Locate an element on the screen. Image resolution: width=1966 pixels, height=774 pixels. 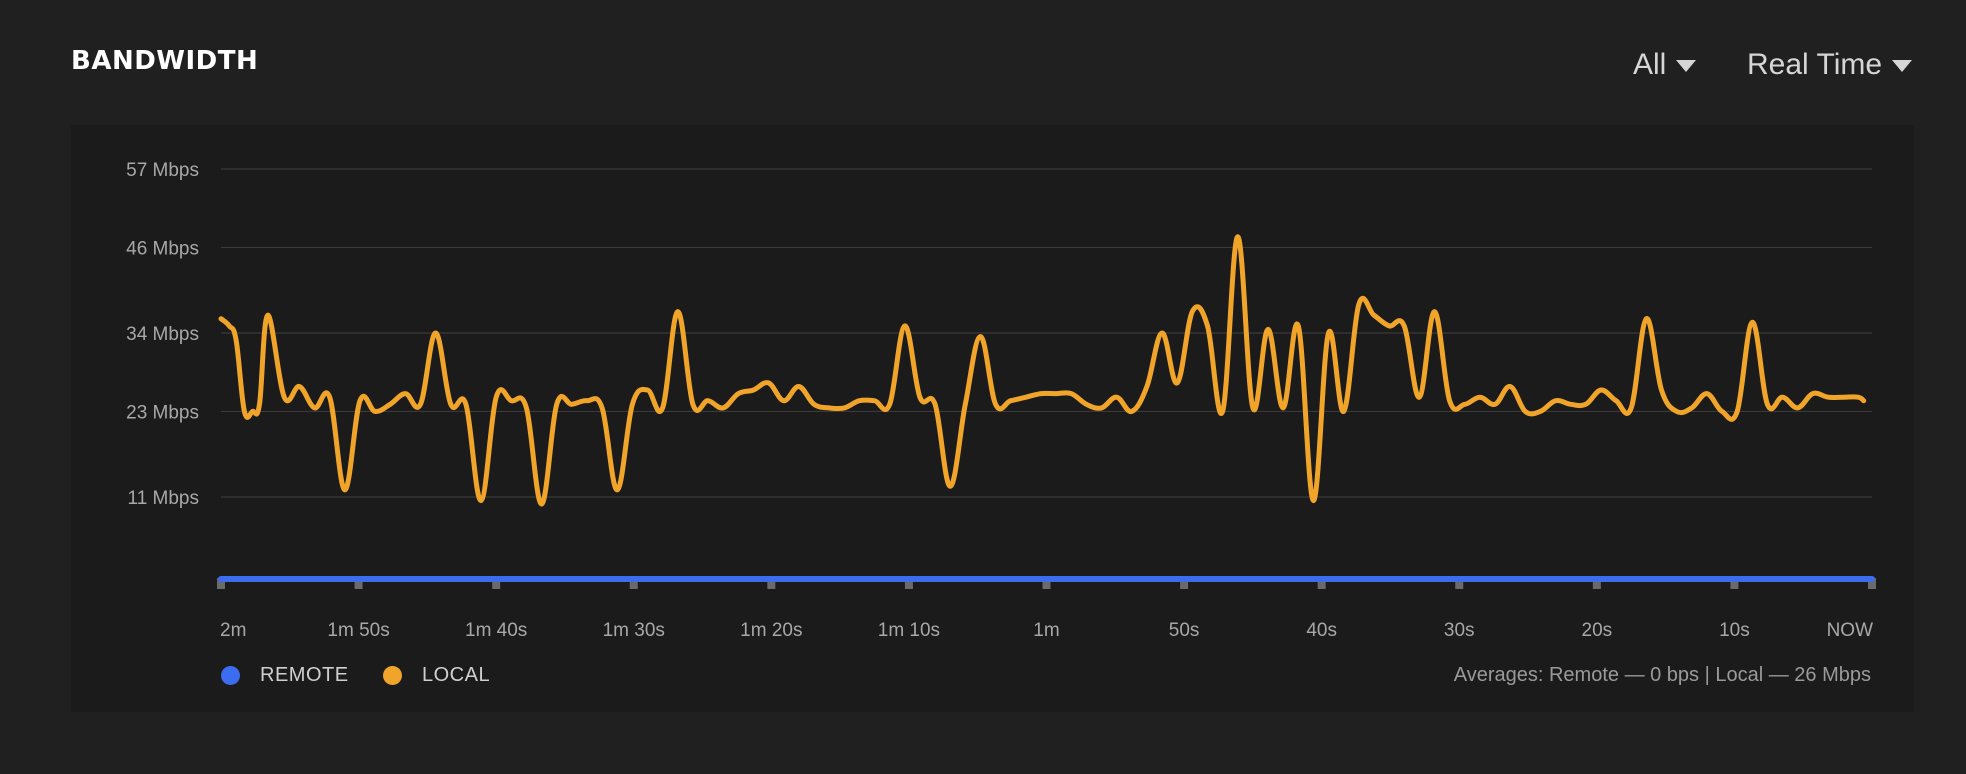
x-tick-label: 10s is located at coordinates (1734, 630).